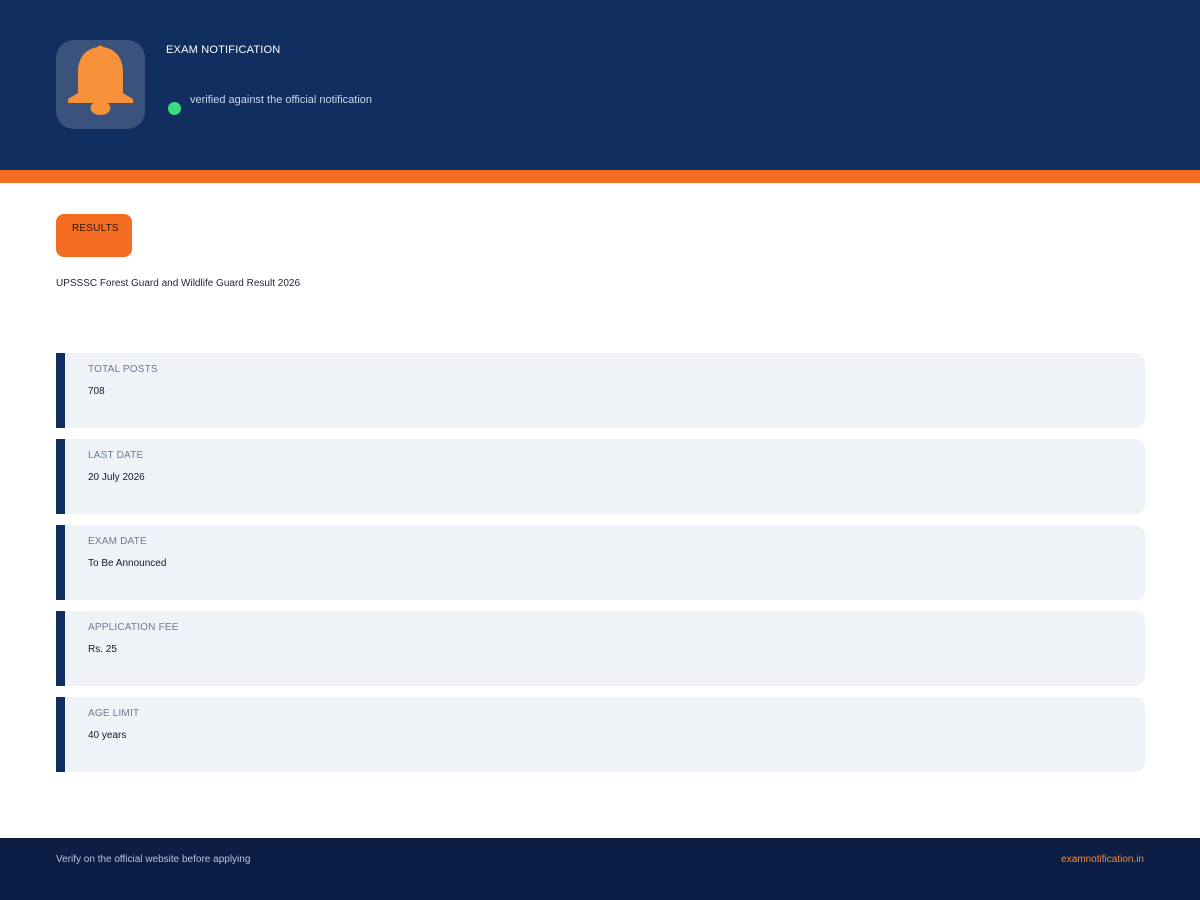 This screenshot has width=1200, height=900. What do you see at coordinates (102, 649) in the screenshot?
I see `card-value: Rs. 25` at bounding box center [102, 649].